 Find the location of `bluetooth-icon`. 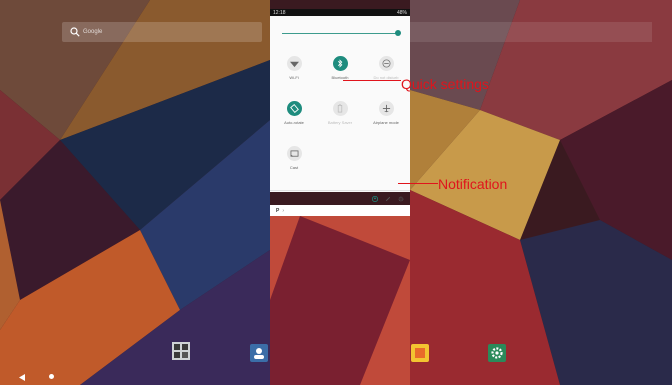

bluetooth-icon is located at coordinates (340, 63).